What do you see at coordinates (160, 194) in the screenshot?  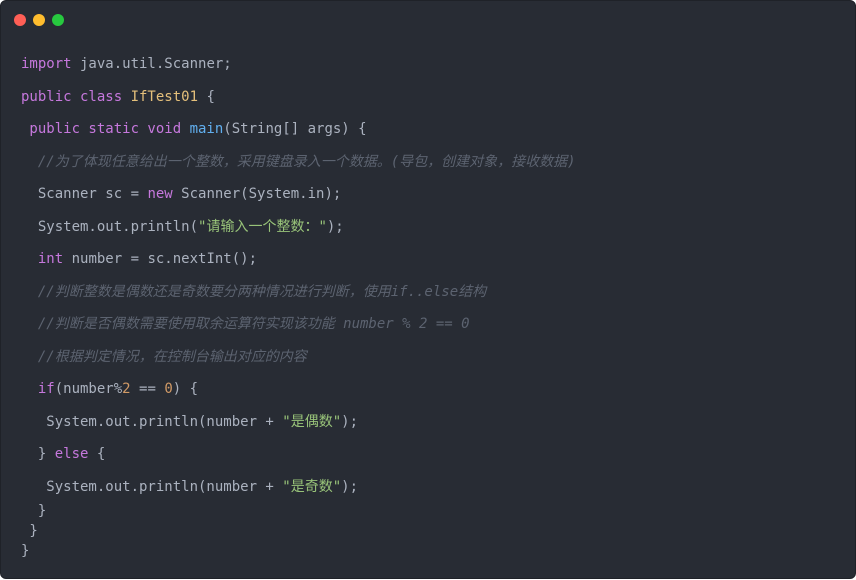 I see `code-token: new` at bounding box center [160, 194].